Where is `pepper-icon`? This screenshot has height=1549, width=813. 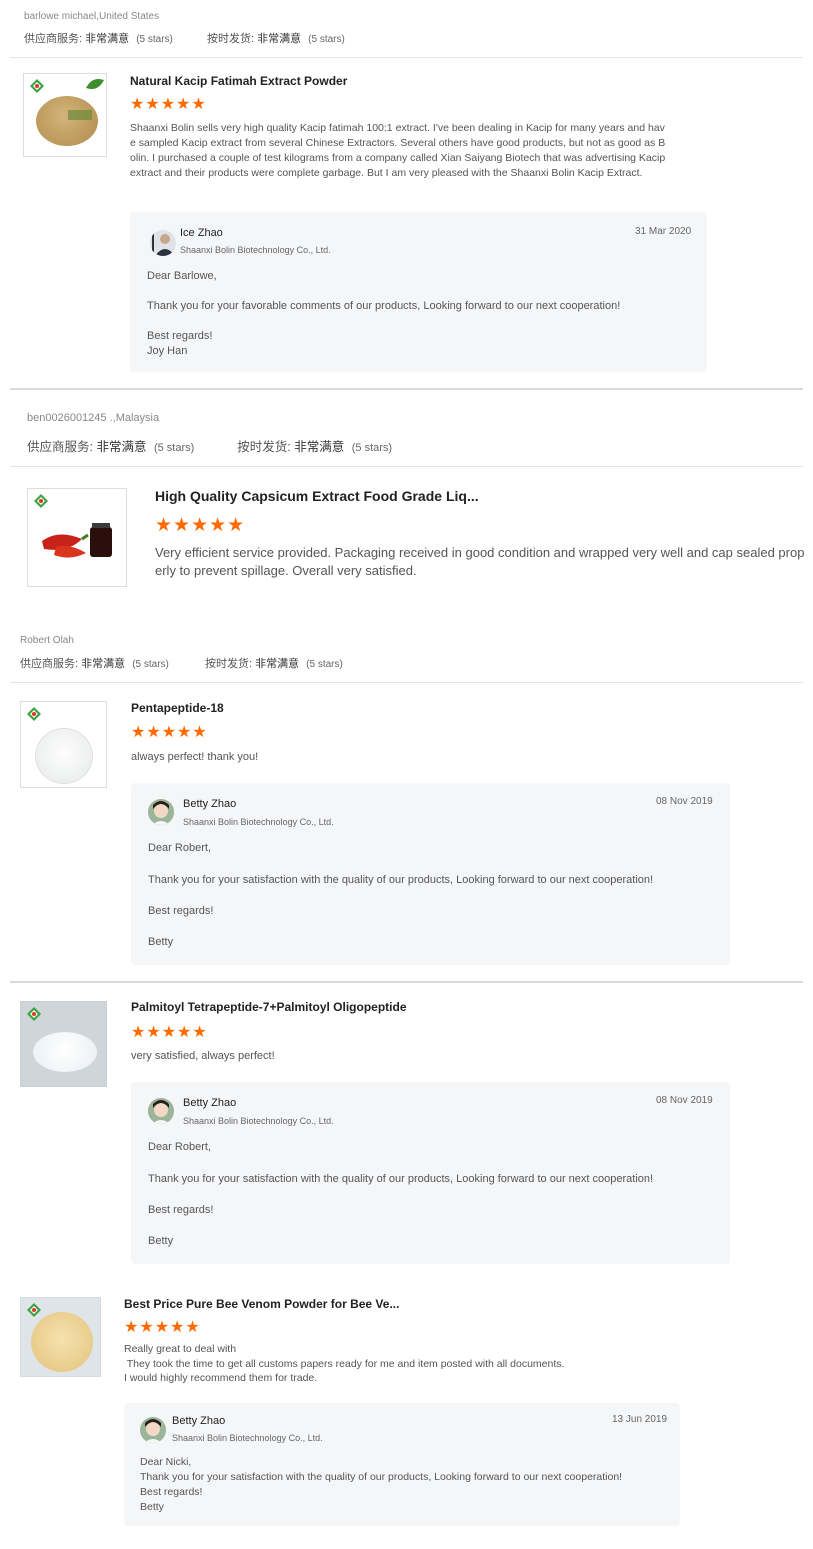
pepper-icon is located at coordinates (77, 540).